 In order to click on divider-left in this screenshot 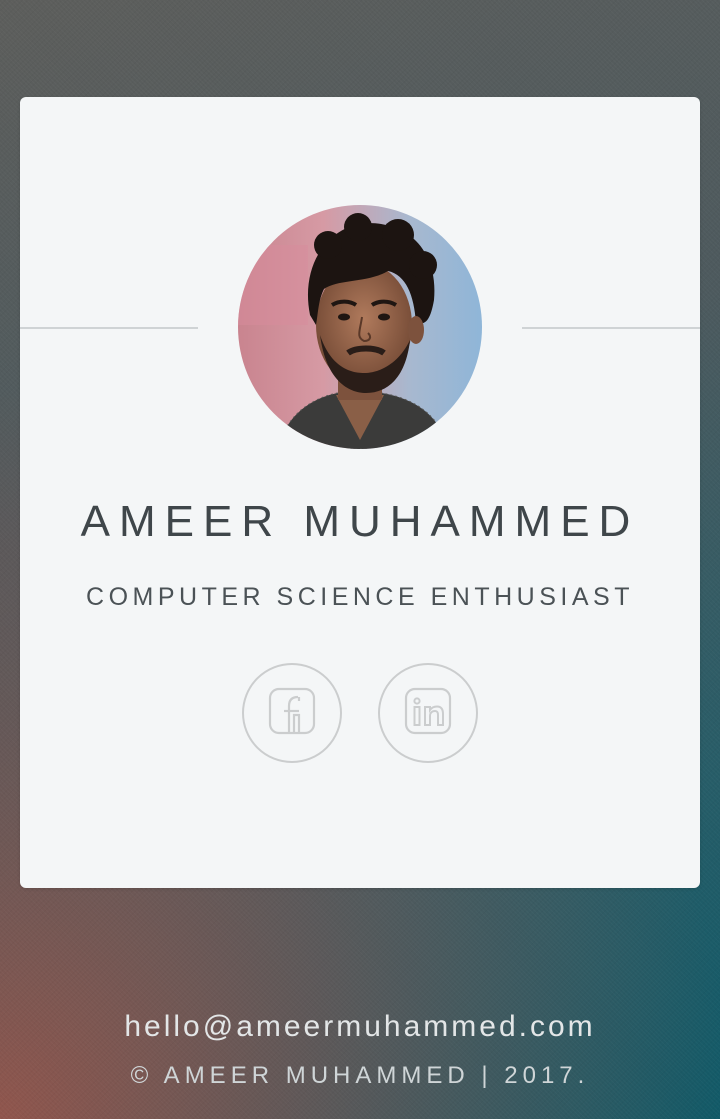, I will do `click(109, 328)`.